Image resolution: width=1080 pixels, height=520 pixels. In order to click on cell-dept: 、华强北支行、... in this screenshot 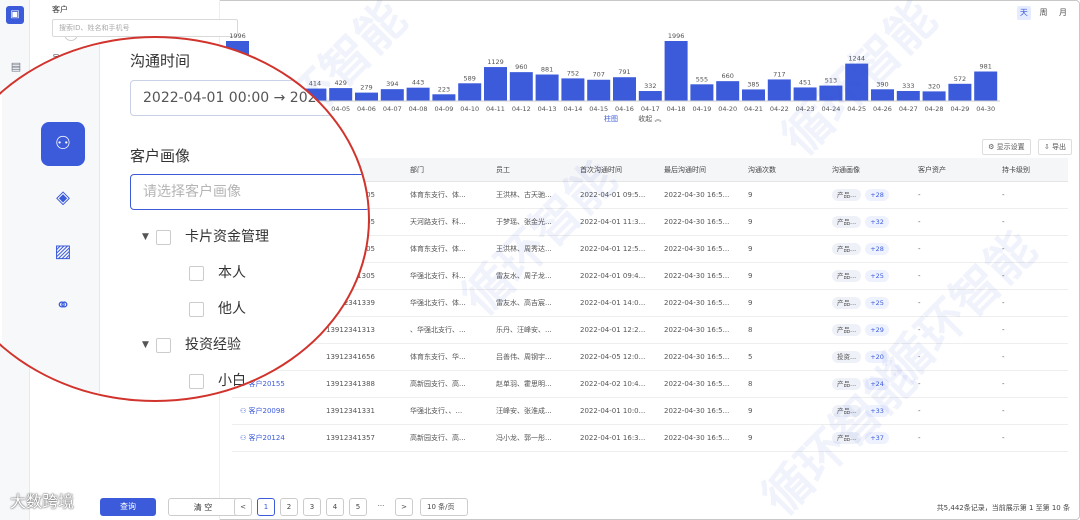, I will do `click(438, 330)`.